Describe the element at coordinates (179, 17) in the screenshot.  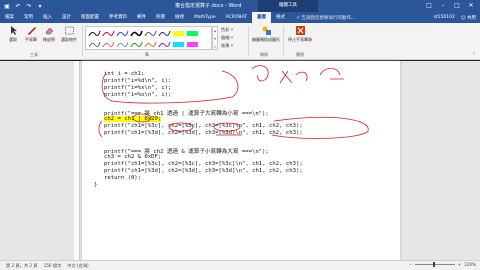
I see `tab-view: 檢視` at that location.